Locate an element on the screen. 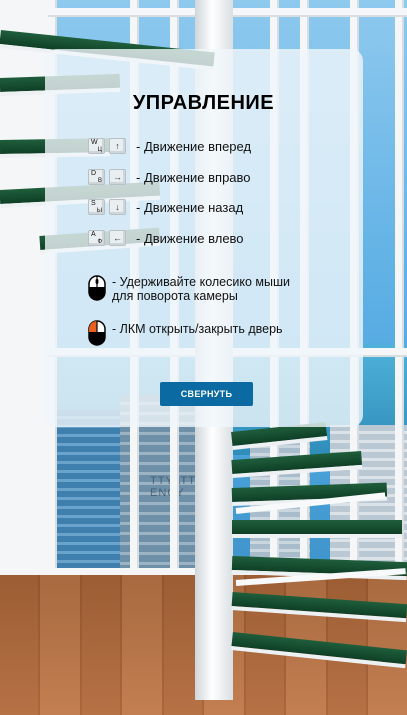 This screenshot has height=715, width=407. building is located at coordinates (88, 495).